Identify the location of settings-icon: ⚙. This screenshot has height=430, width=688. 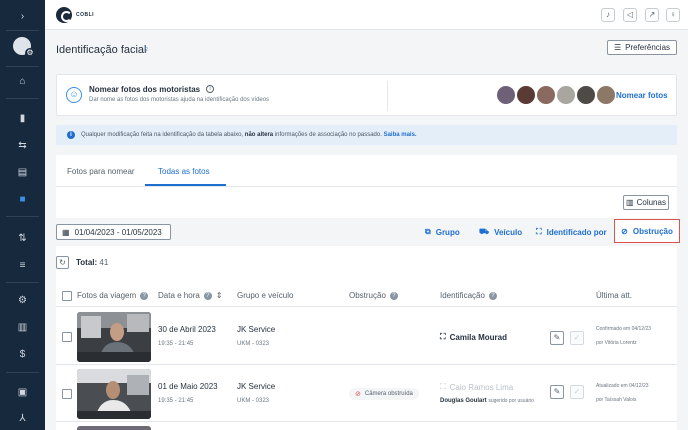
(22, 300).